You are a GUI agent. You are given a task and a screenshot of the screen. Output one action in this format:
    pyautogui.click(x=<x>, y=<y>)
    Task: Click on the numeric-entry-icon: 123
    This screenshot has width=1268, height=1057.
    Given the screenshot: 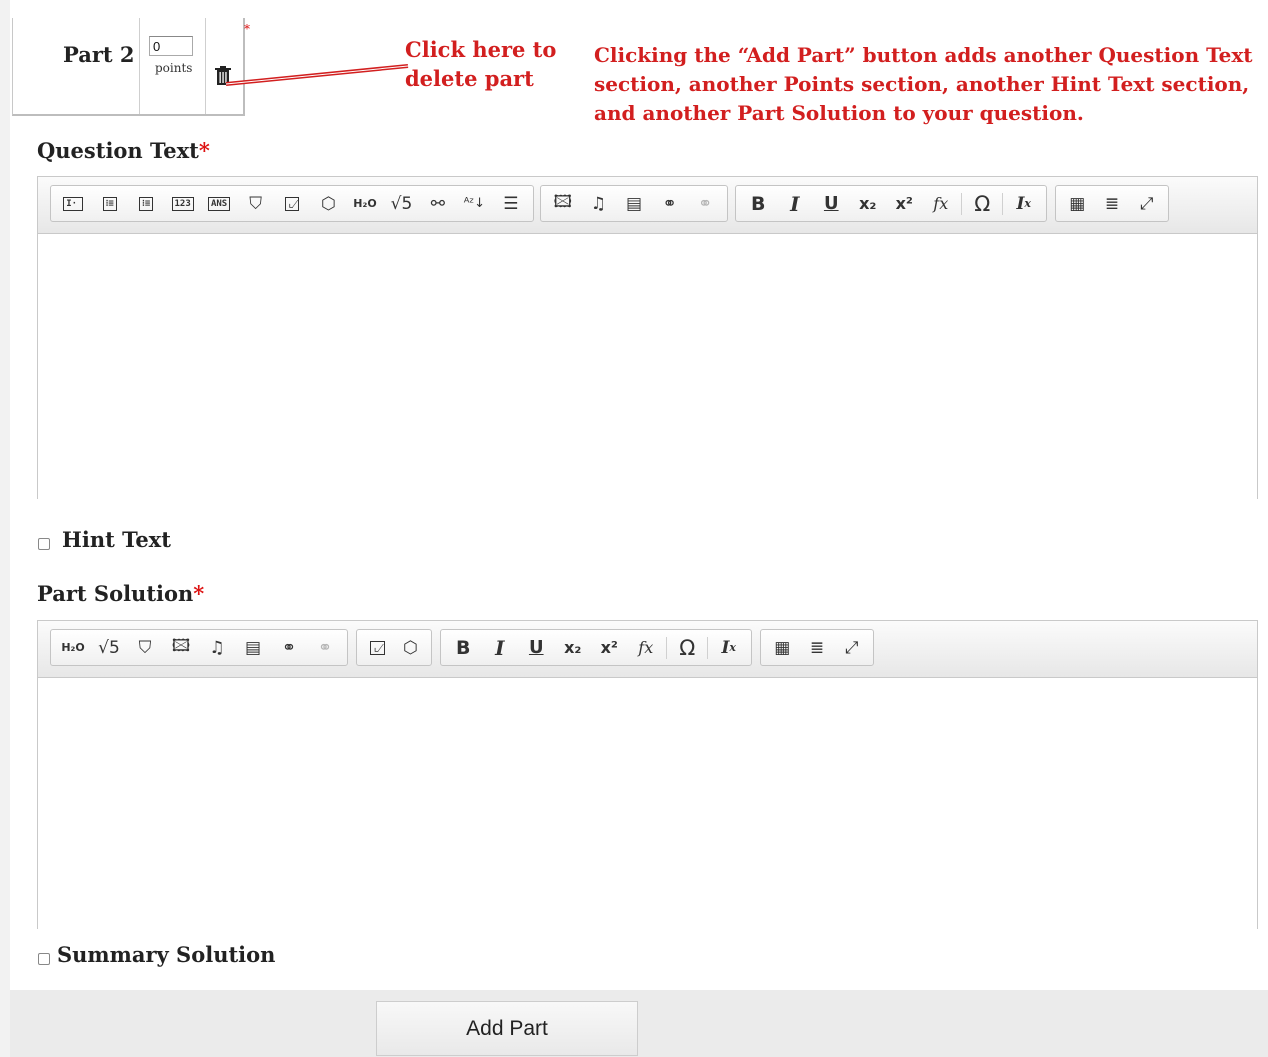 What is the action you would take?
    pyautogui.click(x=182, y=204)
    